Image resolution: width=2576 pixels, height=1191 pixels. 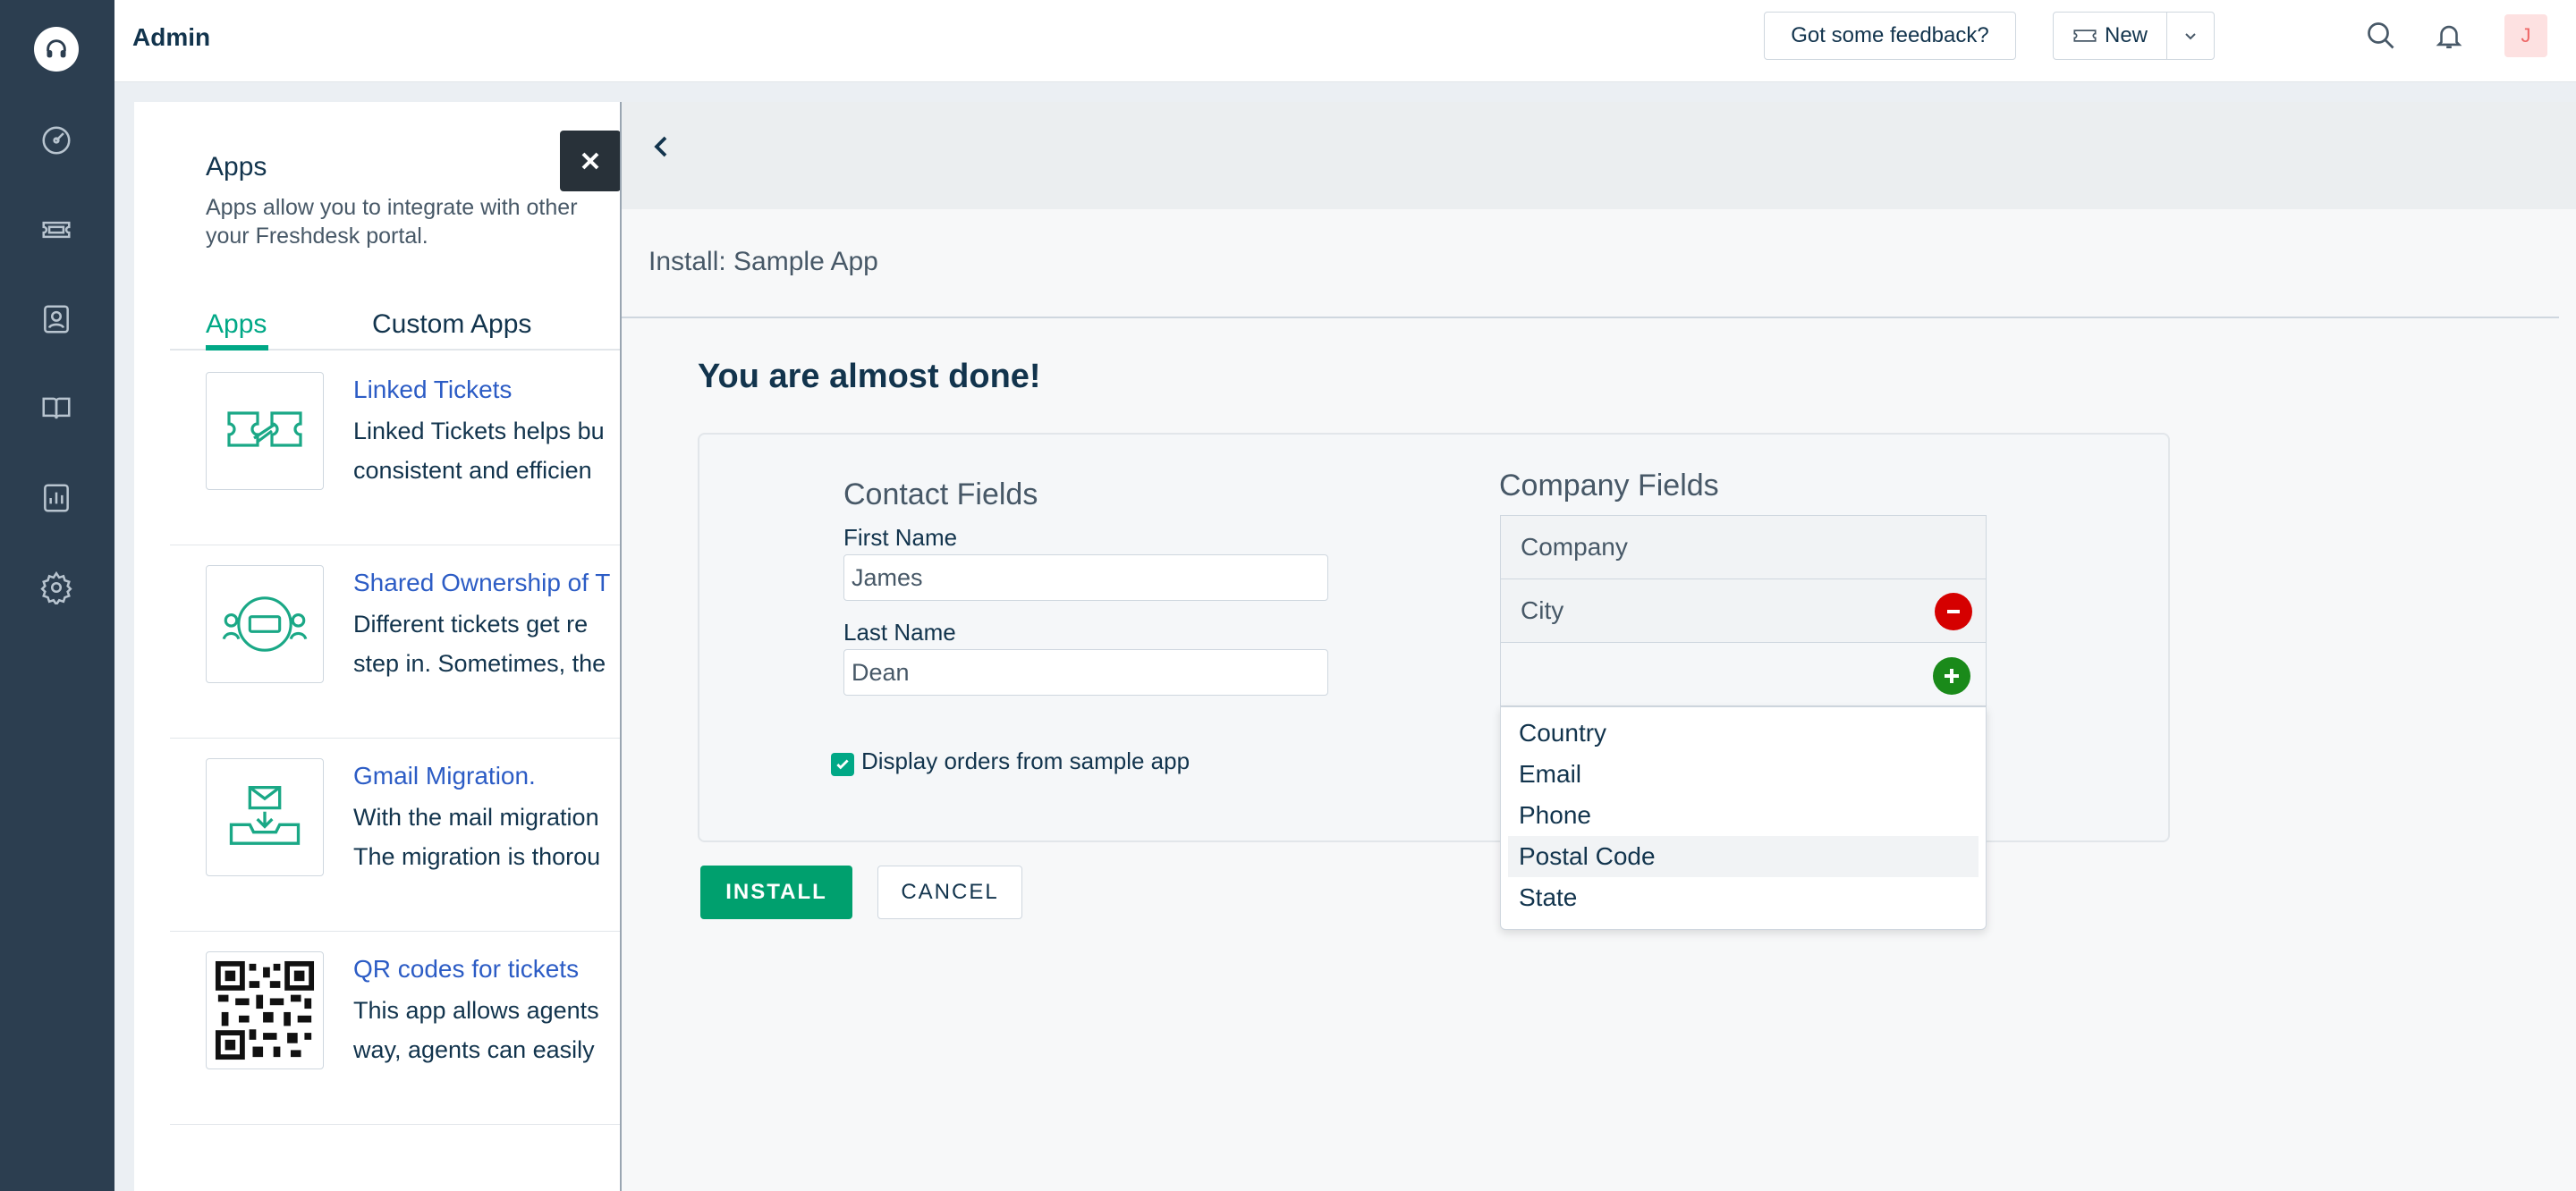 What do you see at coordinates (1743, 674) in the screenshot?
I see `company-field-add-select` at bounding box center [1743, 674].